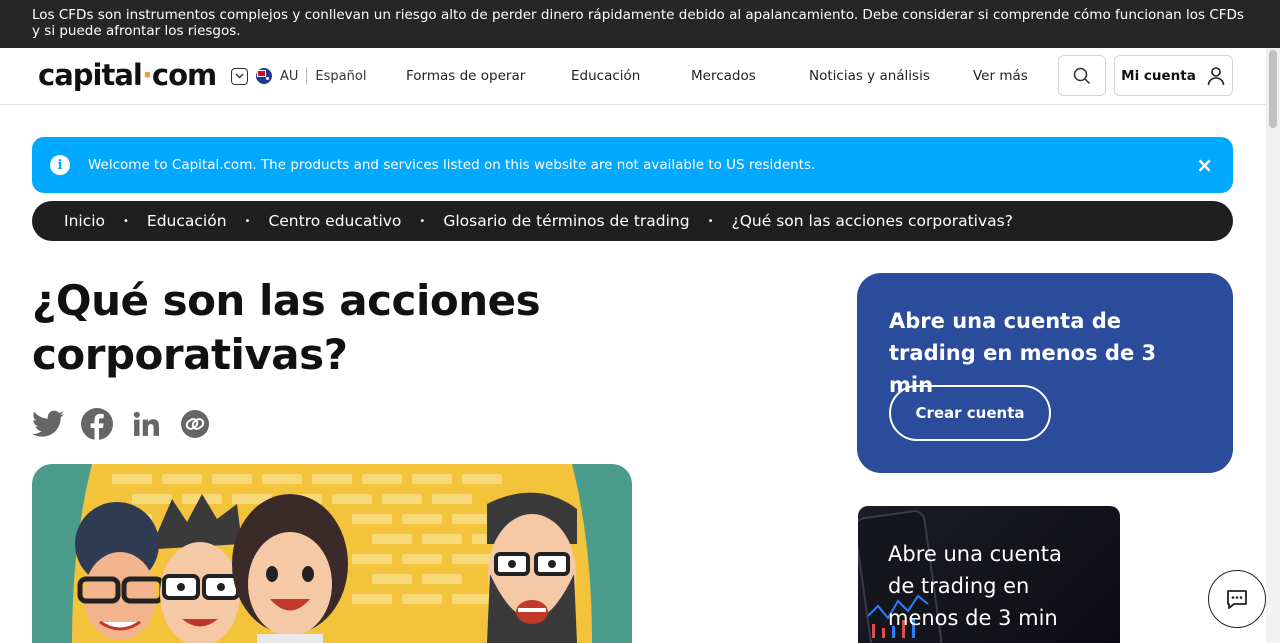 This screenshot has height=643, width=1280. I want to click on nav-educacion: Educación, so click(605, 76).